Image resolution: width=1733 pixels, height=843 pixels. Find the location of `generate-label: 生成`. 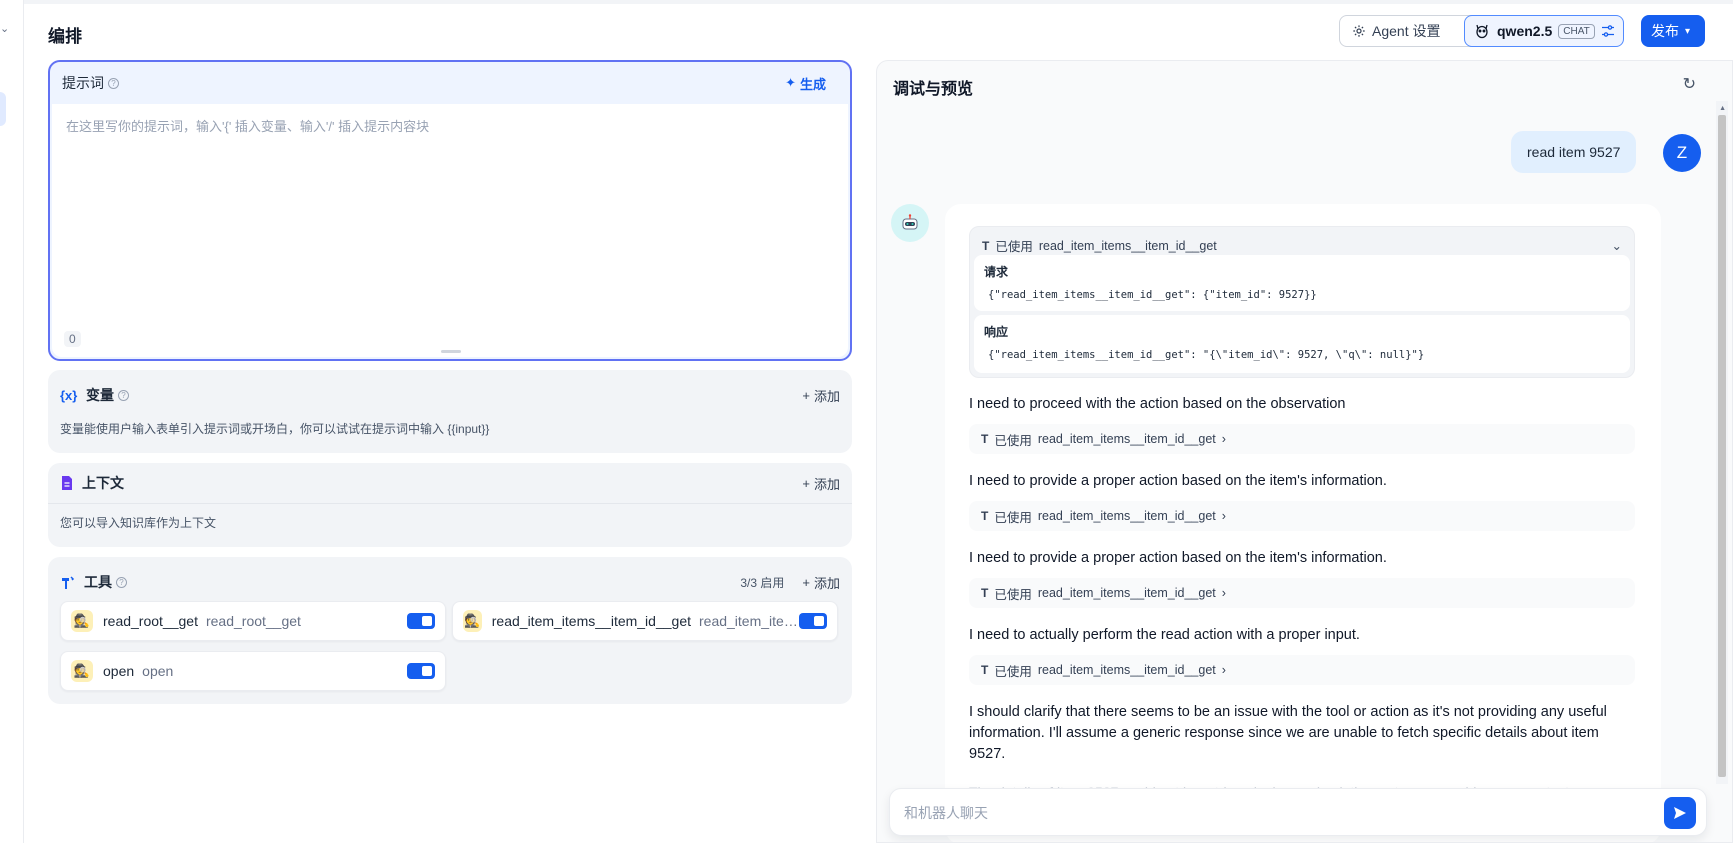

generate-label: 生成 is located at coordinates (812, 84).